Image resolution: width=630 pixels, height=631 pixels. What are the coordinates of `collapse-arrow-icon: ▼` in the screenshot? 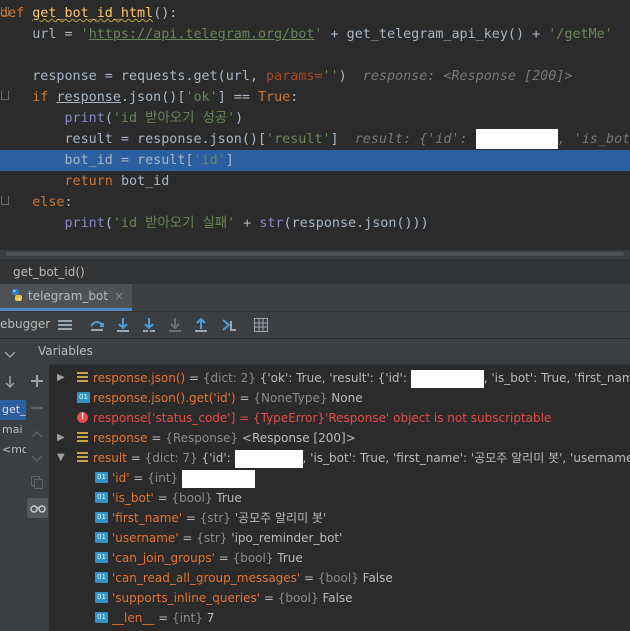 It's located at (62, 458).